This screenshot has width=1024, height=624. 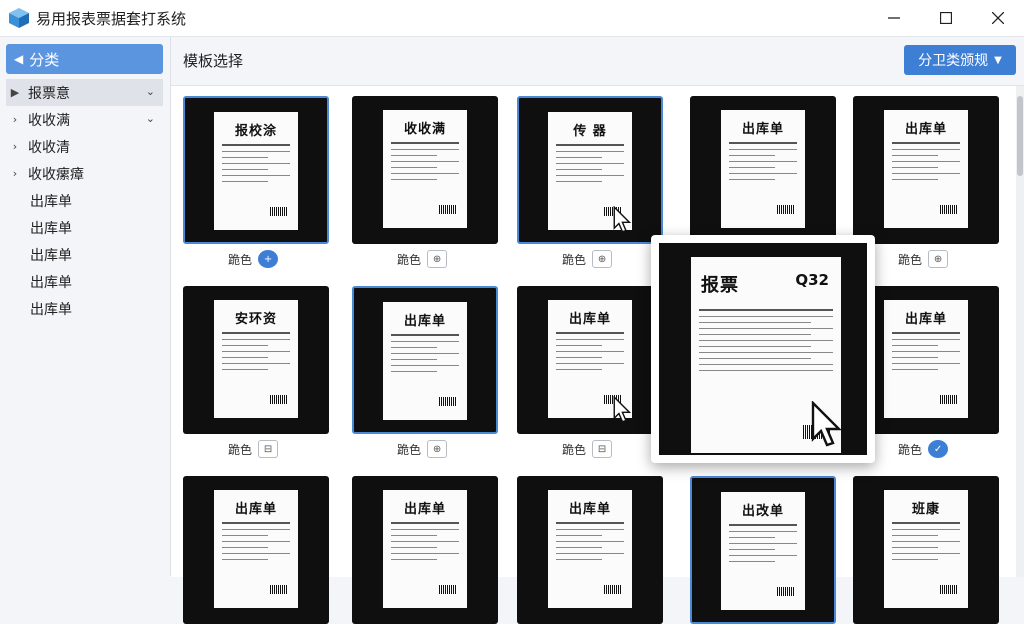 I want to click on template-card: 报校涂, so click(x=256, y=170).